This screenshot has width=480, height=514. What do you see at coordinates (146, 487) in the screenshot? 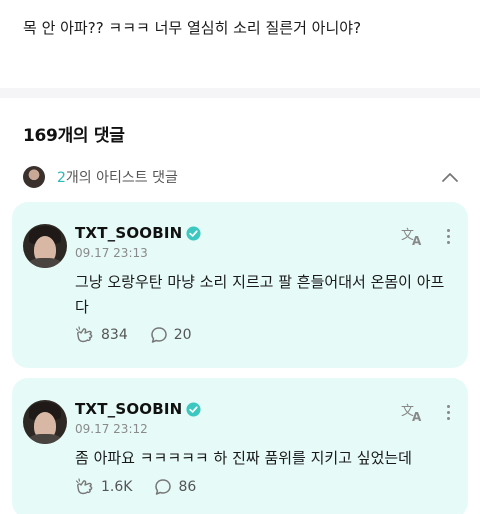
I see `comment-actions: 1.6K 86` at bounding box center [146, 487].